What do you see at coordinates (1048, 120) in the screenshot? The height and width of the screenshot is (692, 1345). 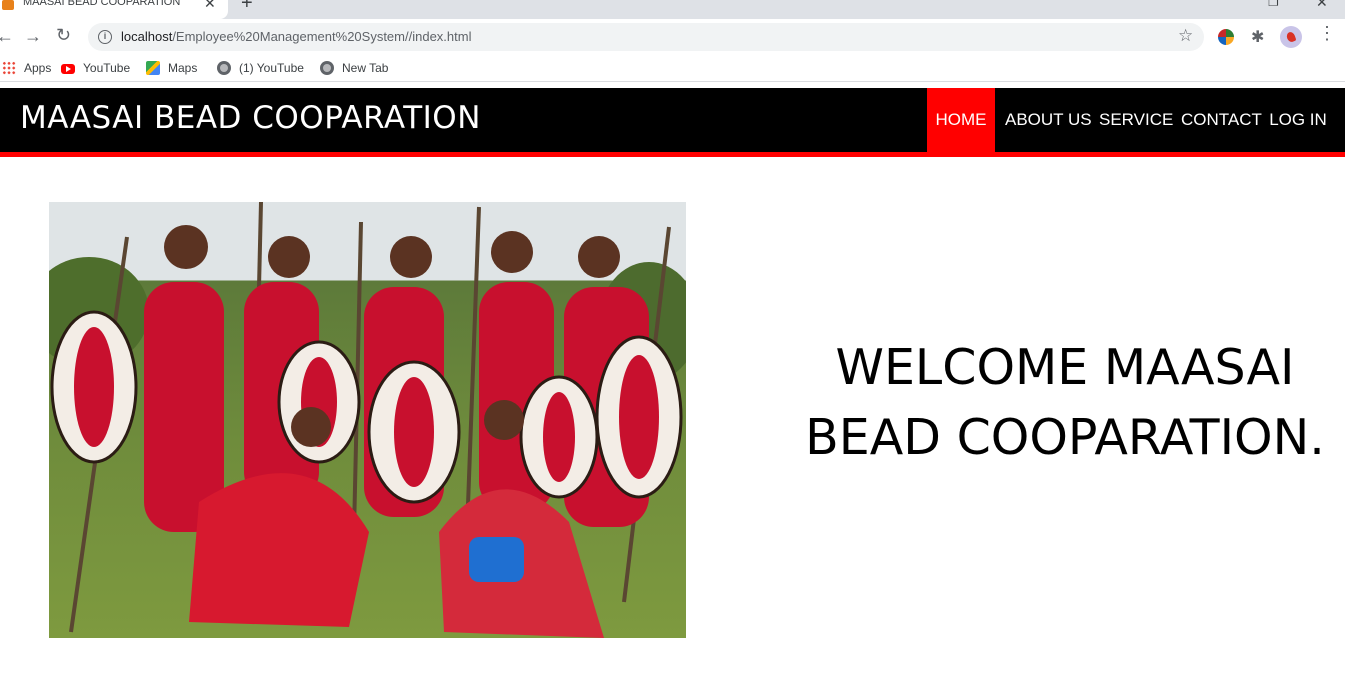 I see `nav-about-us: ABOUT US` at bounding box center [1048, 120].